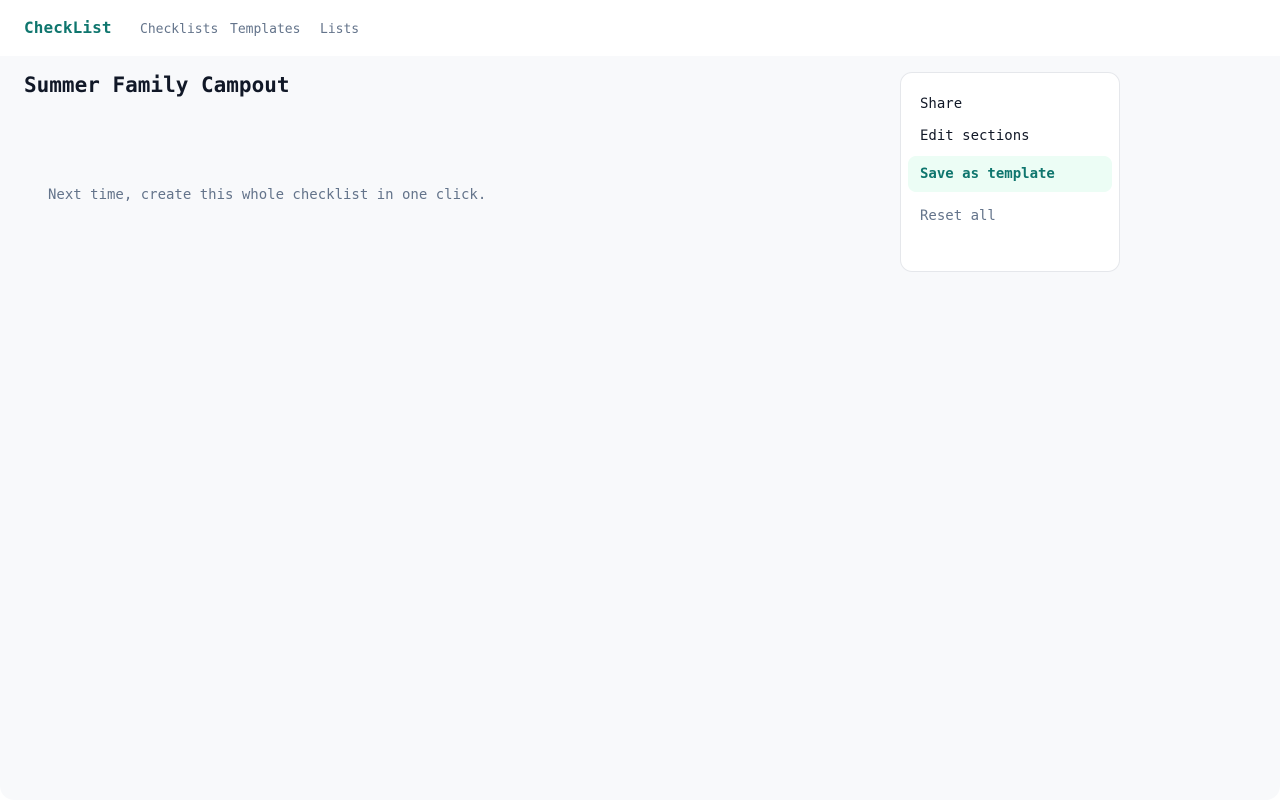 The height and width of the screenshot is (800, 1280). I want to click on page-title: Summer Family Campout, so click(157, 85).